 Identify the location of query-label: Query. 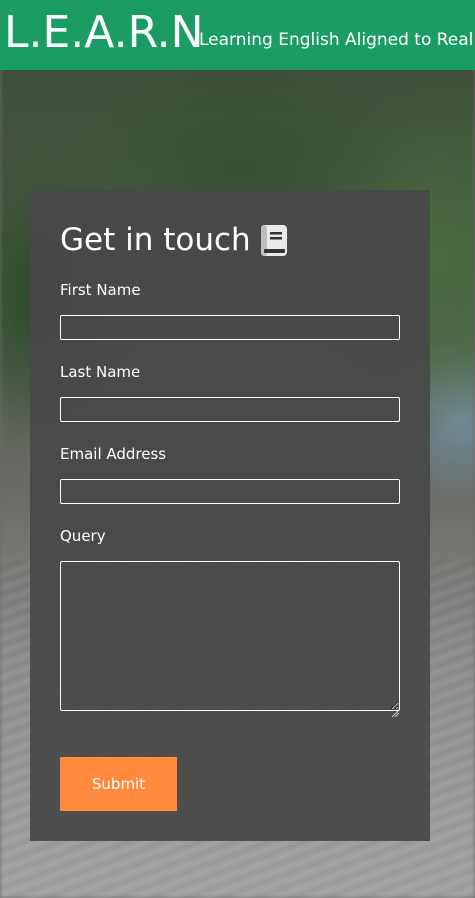
(83, 536).